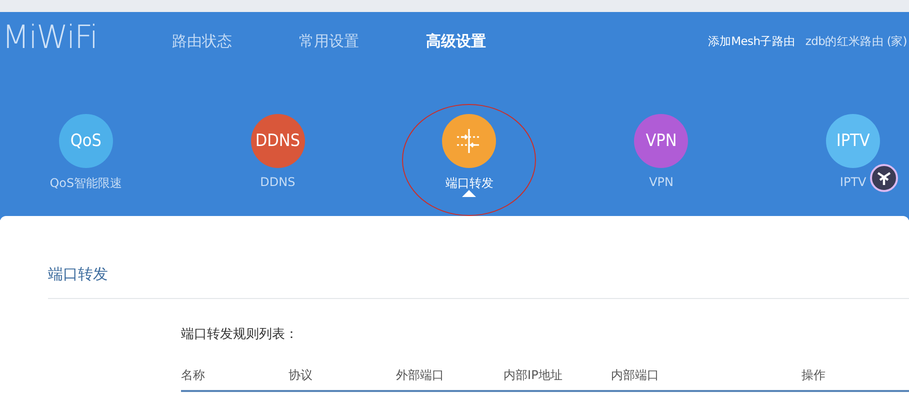 The height and width of the screenshot is (400, 909). I want to click on column-header: 协议, so click(301, 375).